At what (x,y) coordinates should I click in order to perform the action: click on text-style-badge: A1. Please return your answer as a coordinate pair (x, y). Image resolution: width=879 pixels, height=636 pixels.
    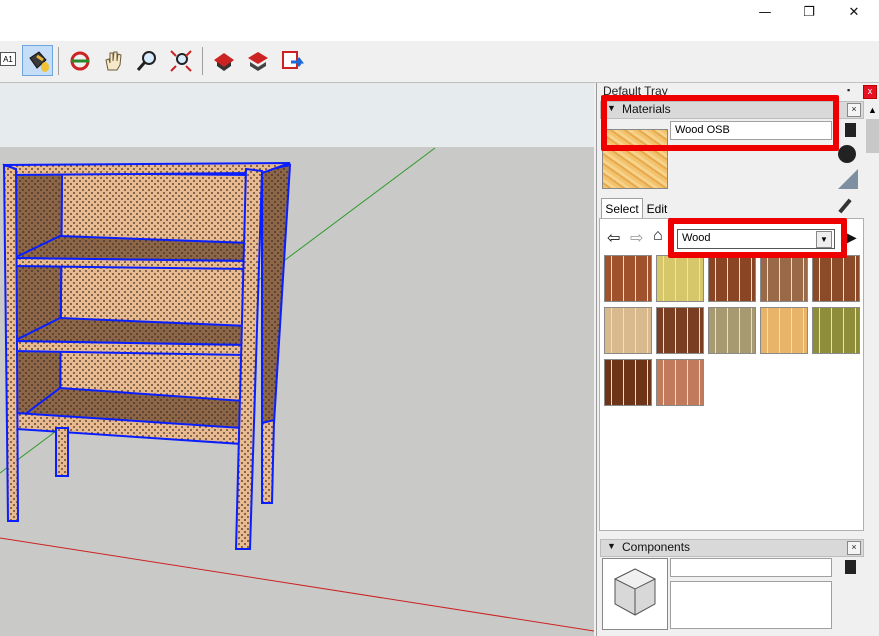
    Looking at the image, I should click on (8, 59).